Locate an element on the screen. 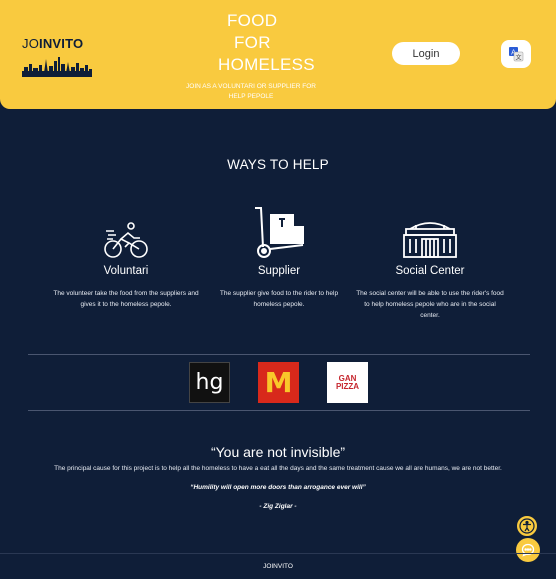  hand-truck-icon is located at coordinates (279, 232).